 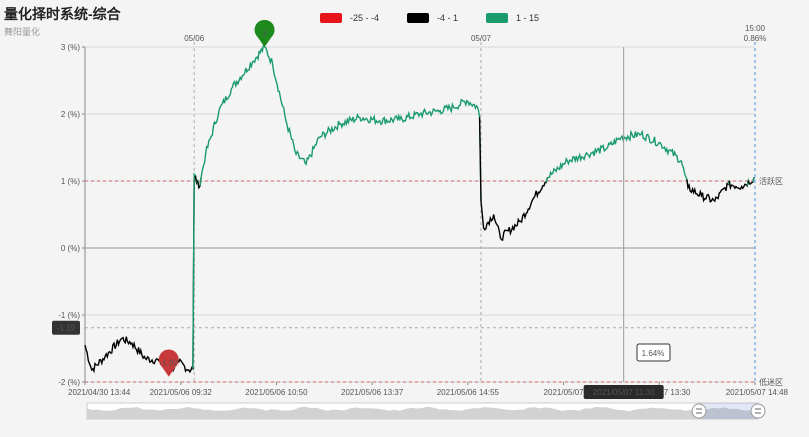 What do you see at coordinates (653, 353) in the screenshot?
I see `value-box-label: 1.64%` at bounding box center [653, 353].